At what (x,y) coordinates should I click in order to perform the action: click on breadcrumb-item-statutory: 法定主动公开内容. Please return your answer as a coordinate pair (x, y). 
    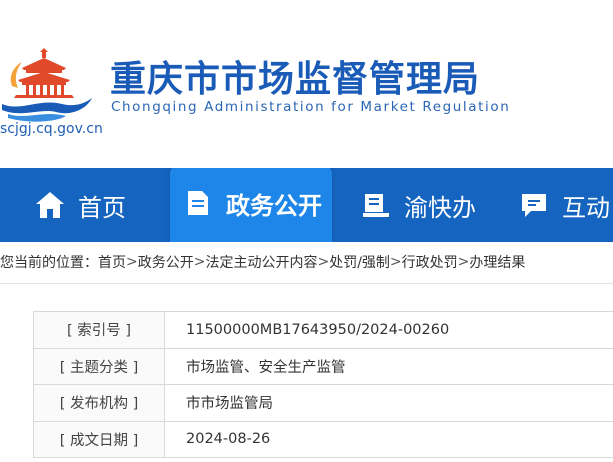
    Looking at the image, I should click on (261, 262).